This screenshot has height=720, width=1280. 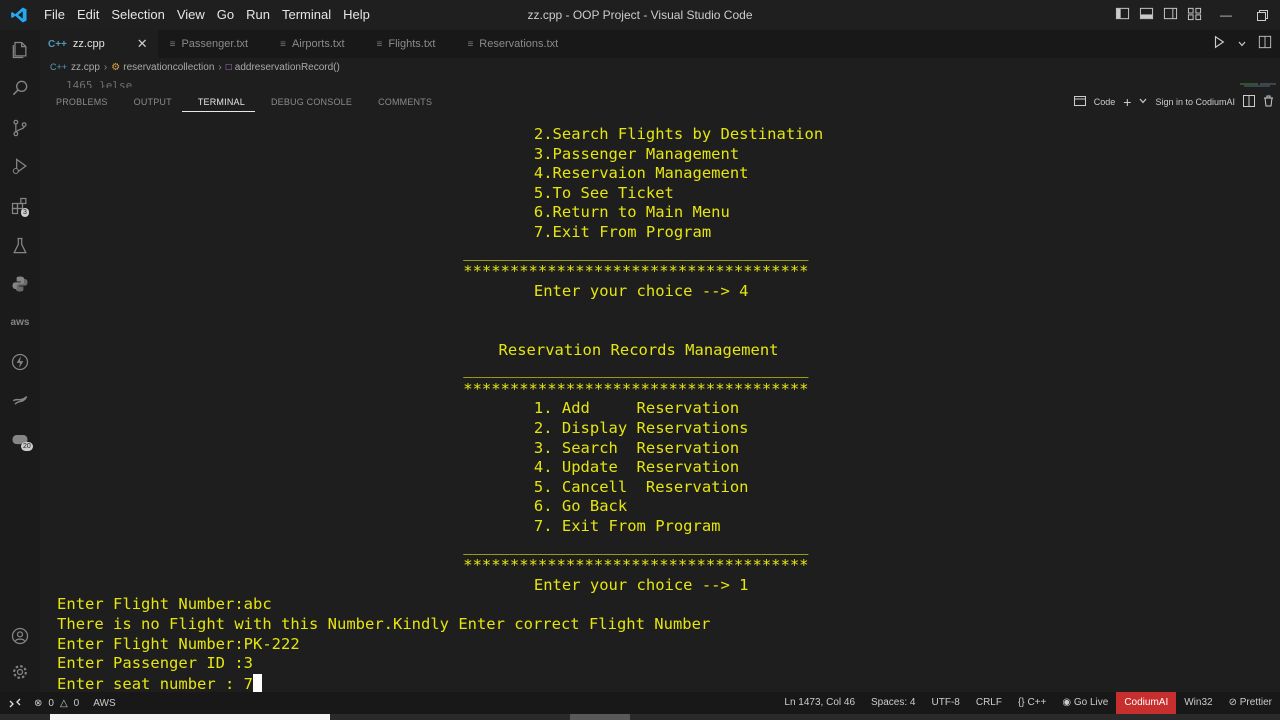 What do you see at coordinates (218, 102) in the screenshot?
I see `tab-terminal: TERMINAL` at bounding box center [218, 102].